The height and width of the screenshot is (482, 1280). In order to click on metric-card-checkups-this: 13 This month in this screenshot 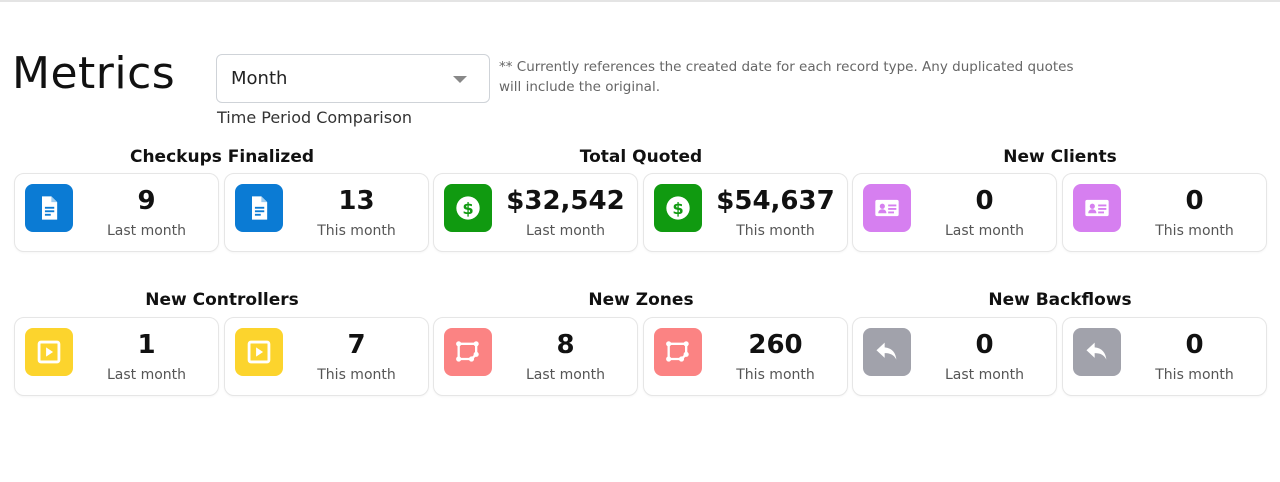, I will do `click(326, 212)`.